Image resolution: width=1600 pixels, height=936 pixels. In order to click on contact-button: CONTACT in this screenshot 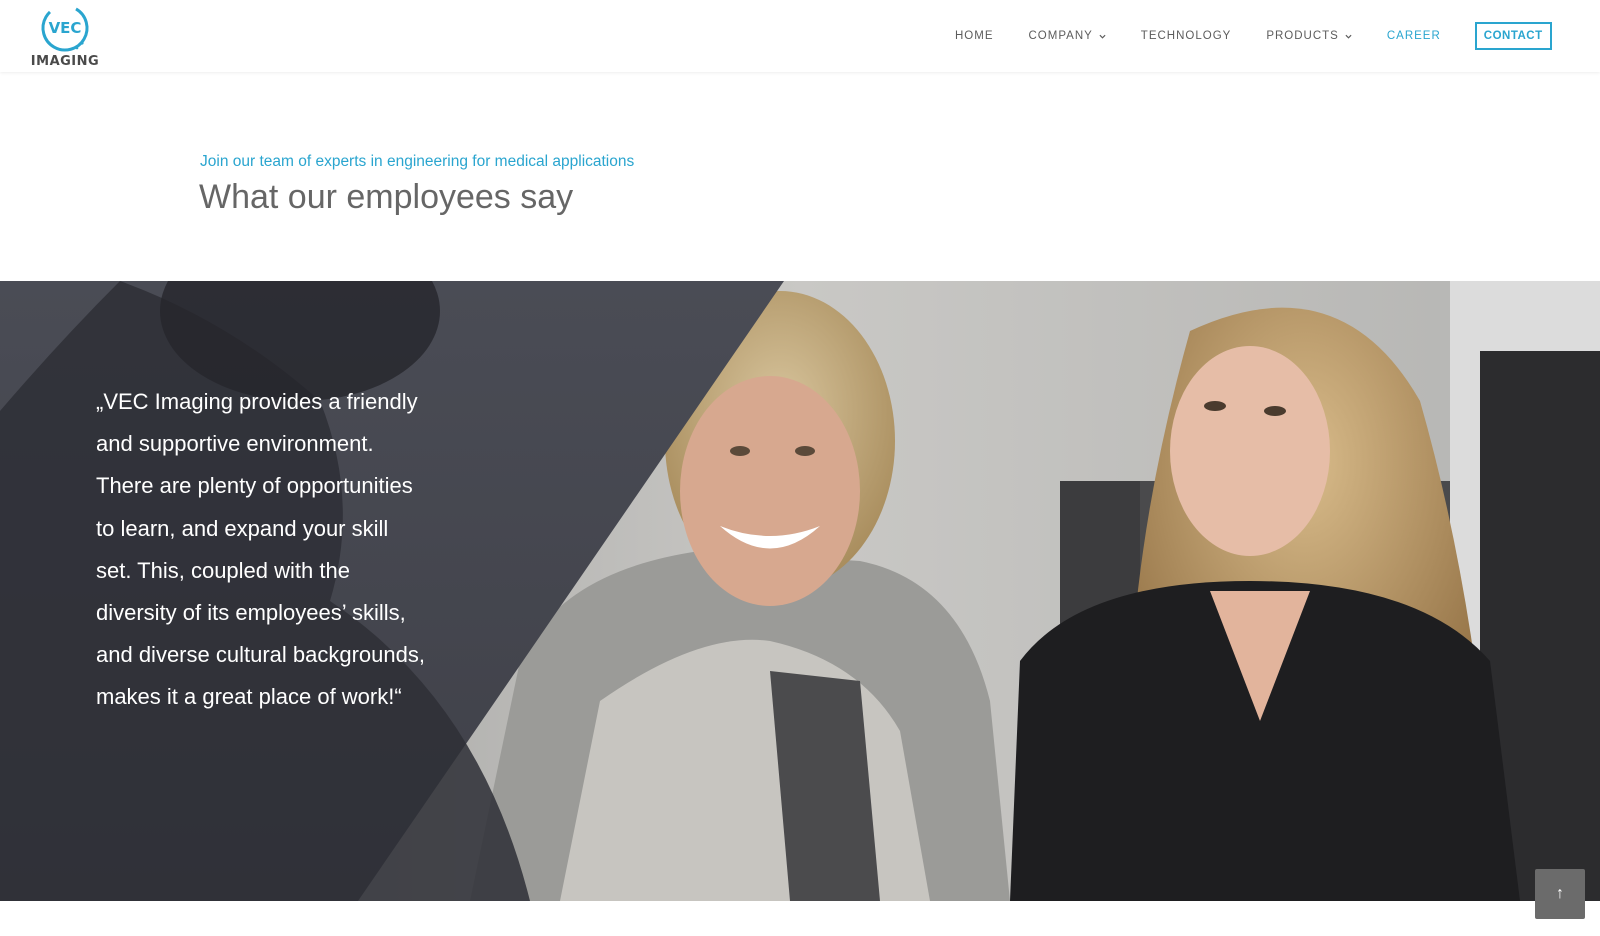, I will do `click(1513, 36)`.